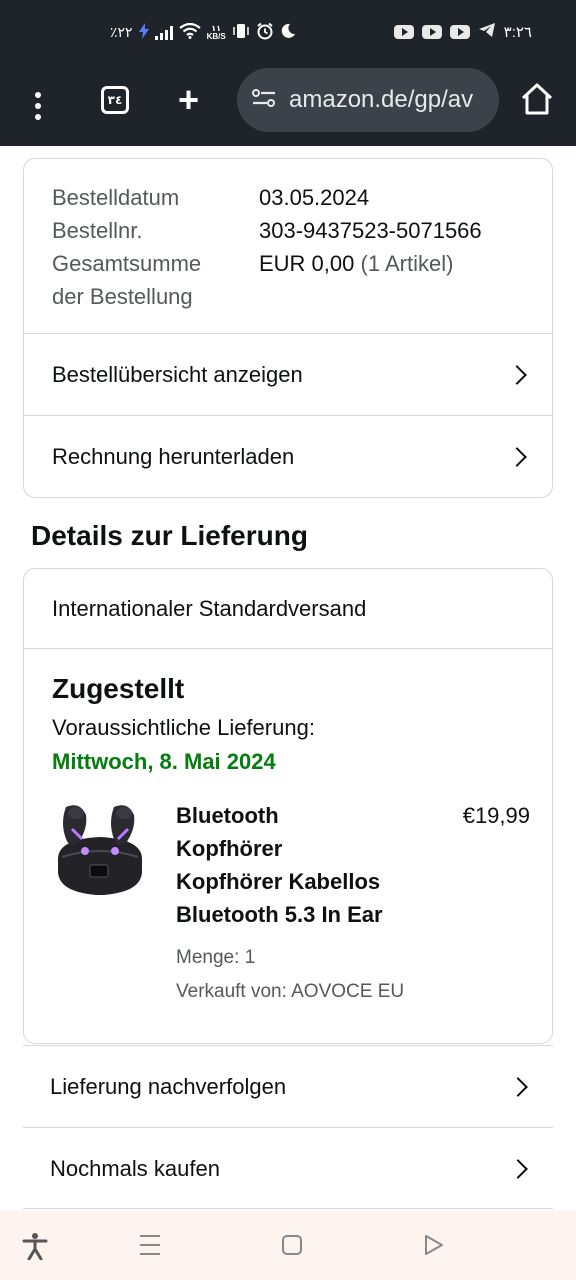 This screenshot has width=576, height=1280. What do you see at coordinates (288, 609) in the screenshot?
I see `shipping-method: Internationaler Standardversand` at bounding box center [288, 609].